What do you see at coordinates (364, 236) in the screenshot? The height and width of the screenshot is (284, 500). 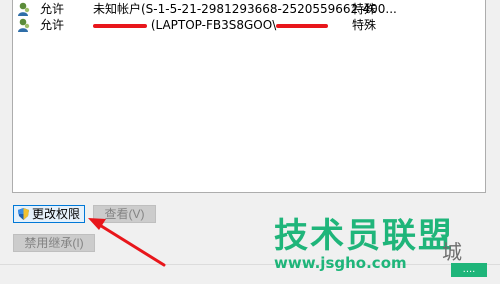 I see `watermark-brand: 技术员联盟` at bounding box center [364, 236].